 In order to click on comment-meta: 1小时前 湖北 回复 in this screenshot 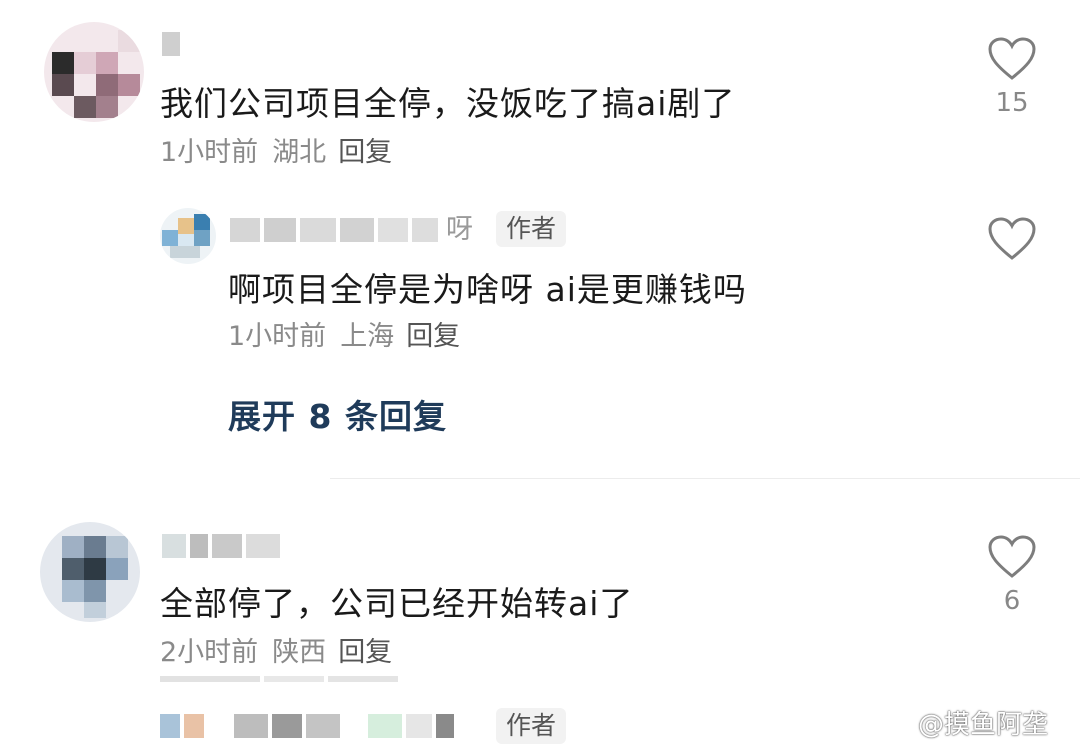, I will do `click(276, 153)`.